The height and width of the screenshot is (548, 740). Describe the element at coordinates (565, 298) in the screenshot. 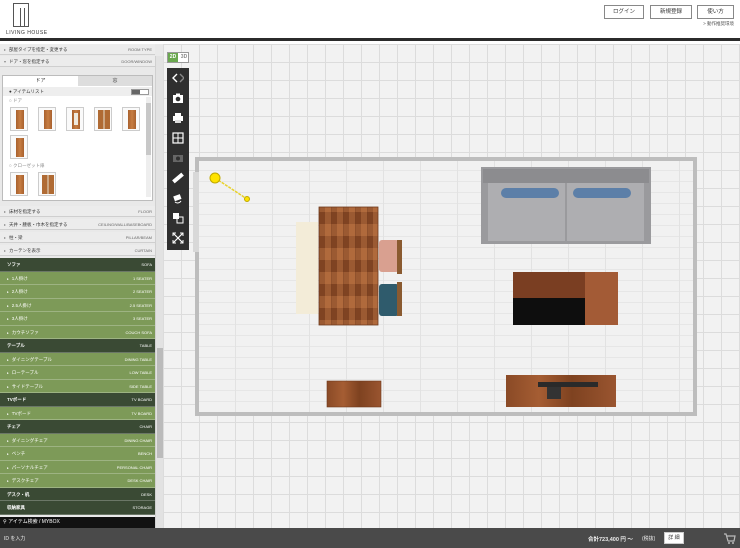

I see `low-board` at that location.